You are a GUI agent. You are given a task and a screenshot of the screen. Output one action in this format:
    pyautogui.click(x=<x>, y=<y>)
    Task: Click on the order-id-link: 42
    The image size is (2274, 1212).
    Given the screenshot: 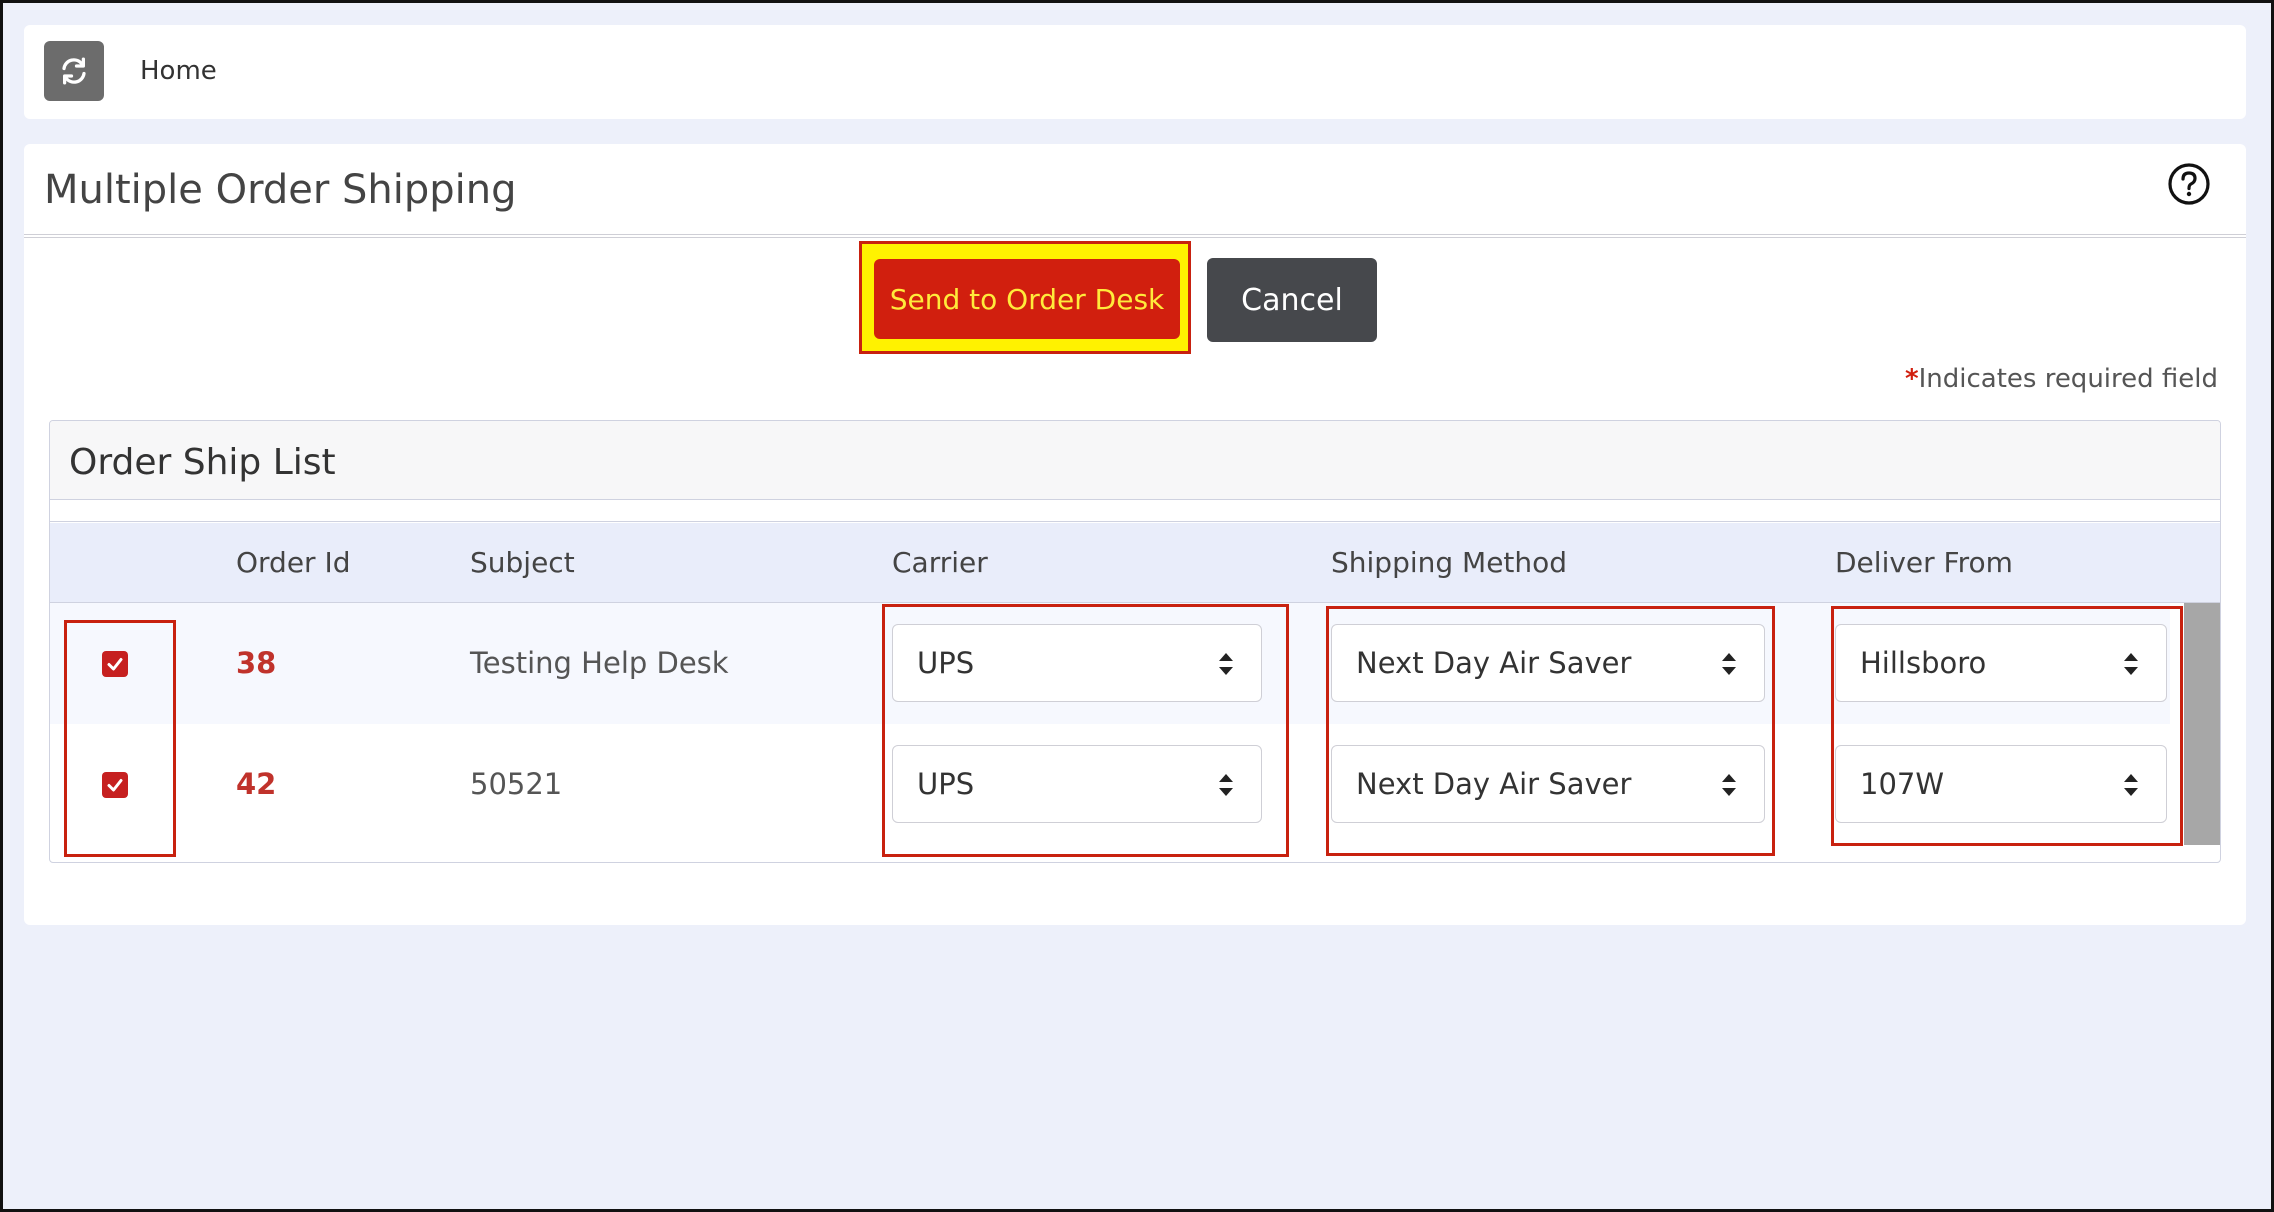 What is the action you would take?
    pyautogui.click(x=256, y=784)
    